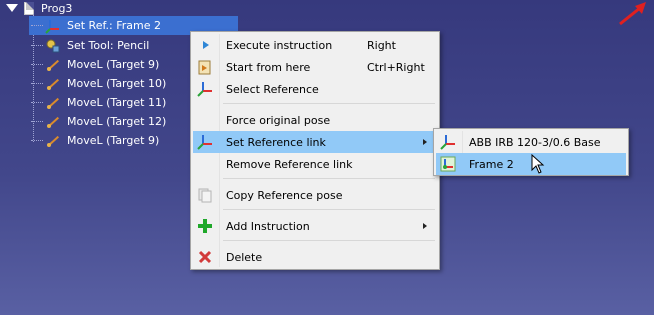 This screenshot has width=654, height=315. I want to click on menu-item-label: Select Reference, so click(272, 89).